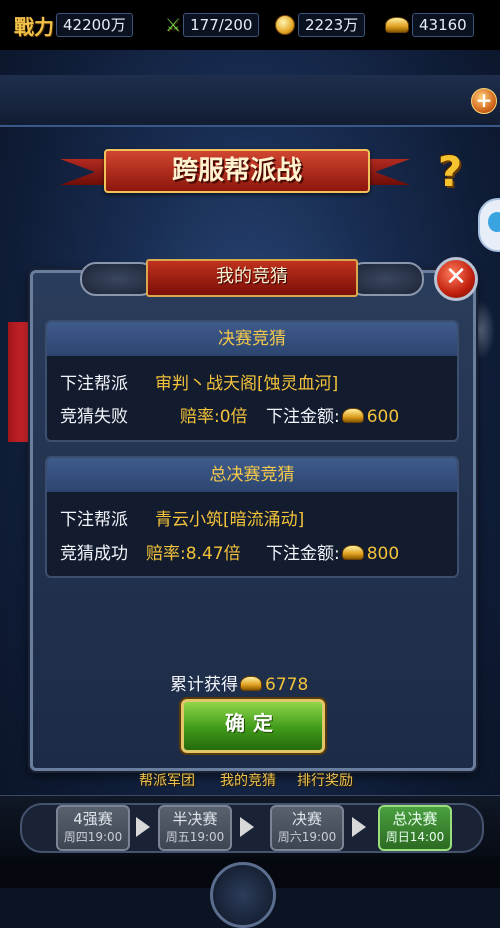 The width and height of the screenshot is (500, 928). I want to click on stamina-display: ⚔ 177/200, so click(212, 25).